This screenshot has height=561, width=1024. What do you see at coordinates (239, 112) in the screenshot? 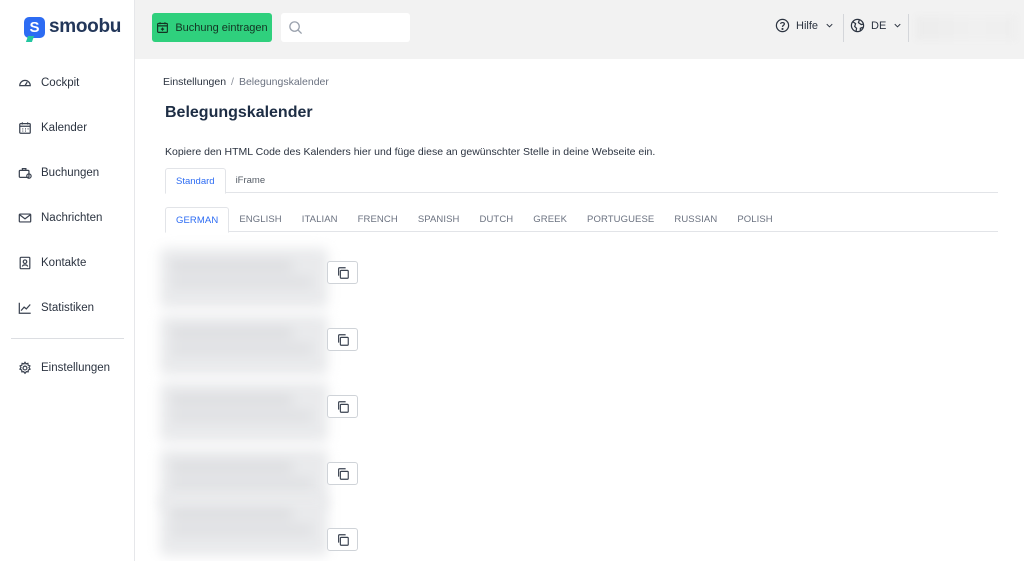
I see `page-title: Belegungskalender` at bounding box center [239, 112].